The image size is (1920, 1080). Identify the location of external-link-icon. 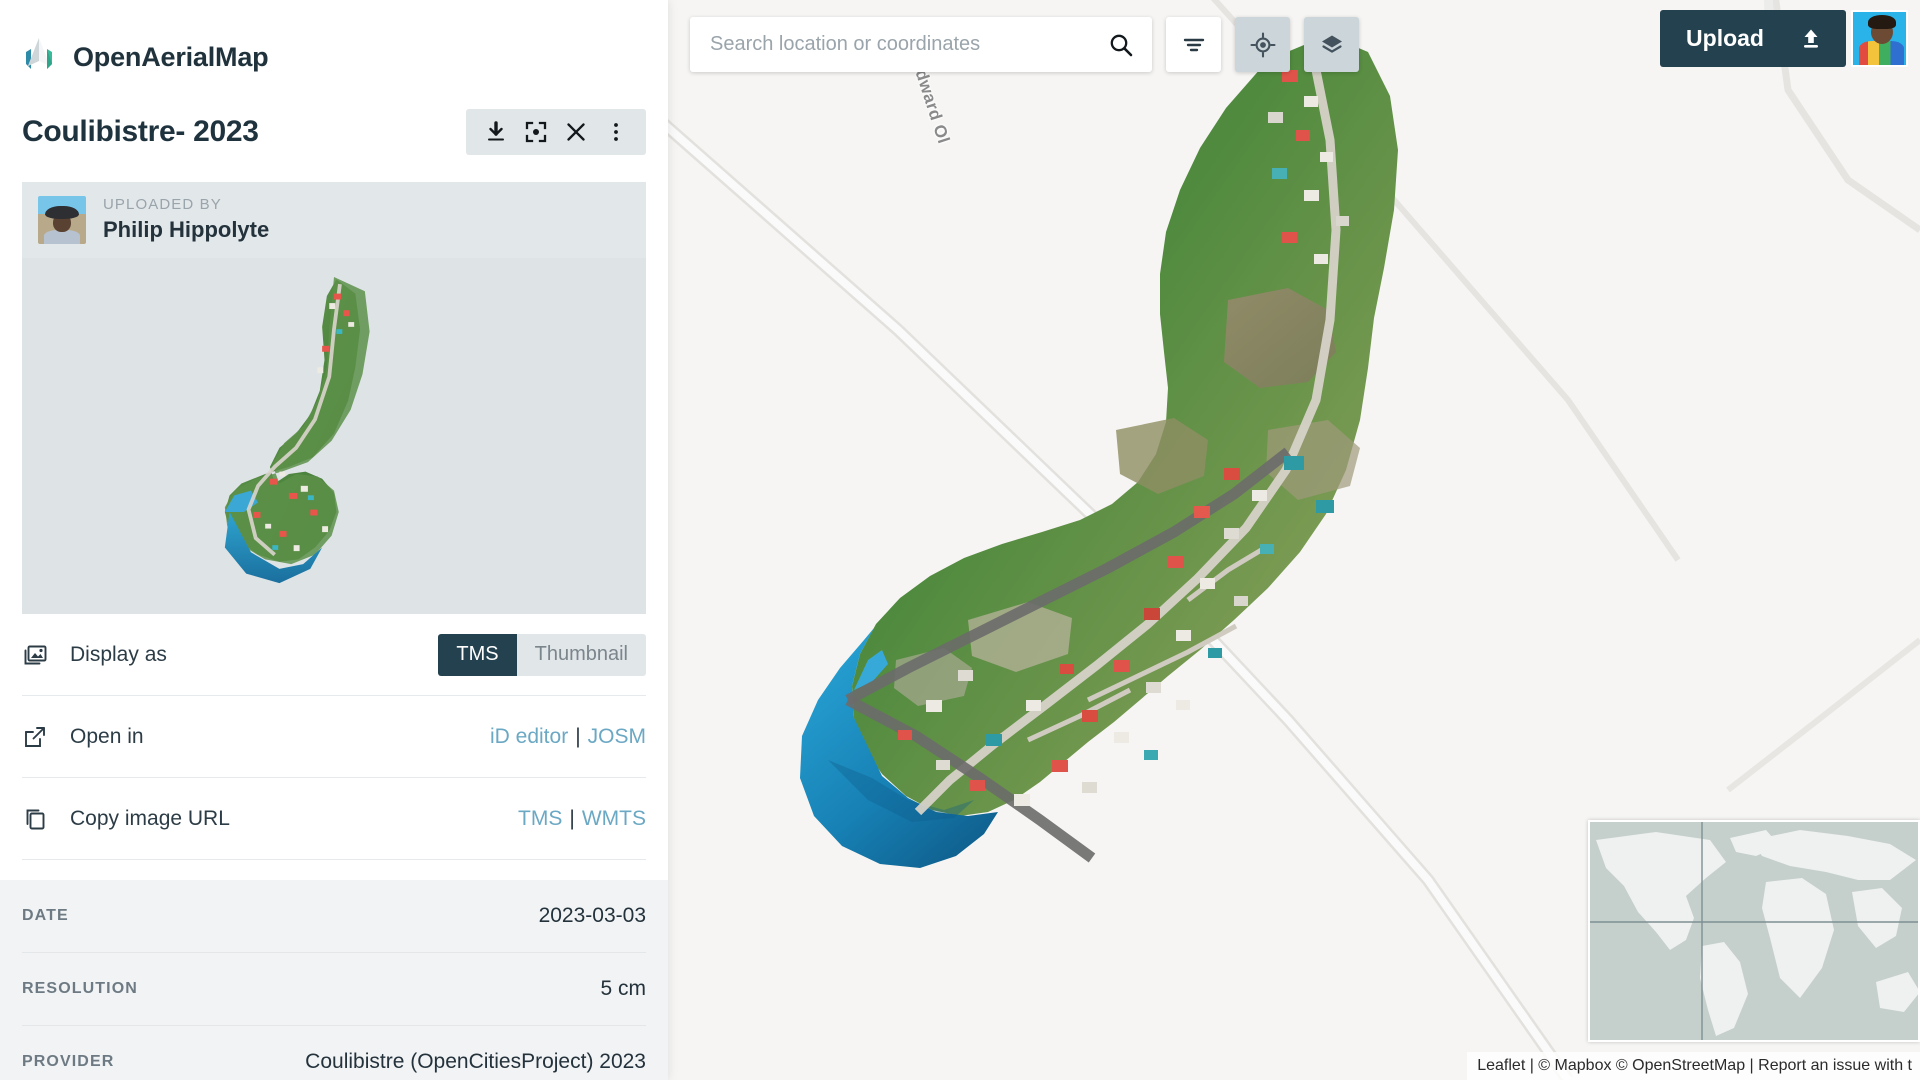
(35, 736).